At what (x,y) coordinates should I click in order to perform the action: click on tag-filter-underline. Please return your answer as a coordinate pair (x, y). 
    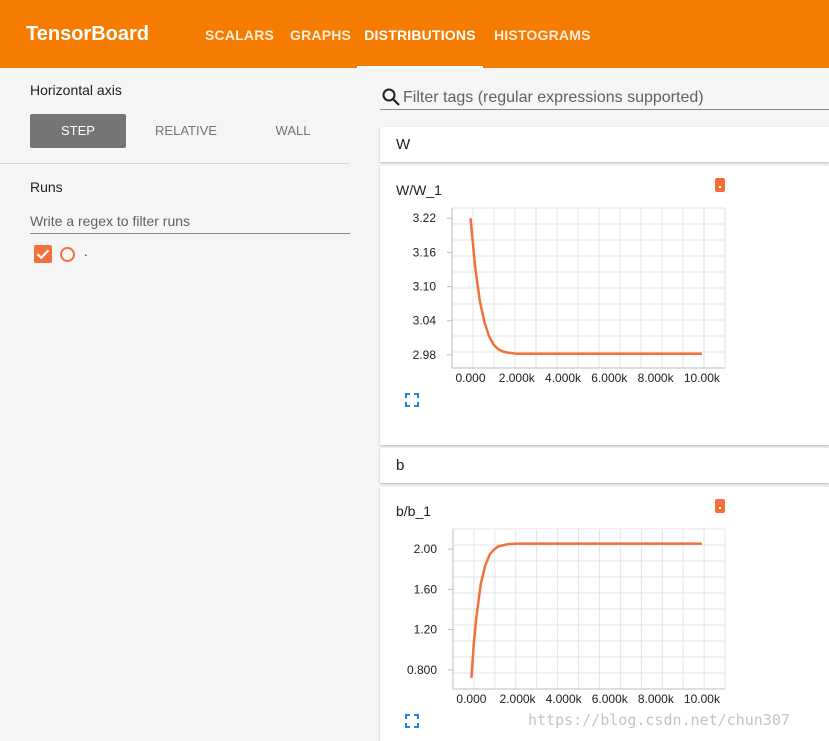
    Looking at the image, I should click on (604, 109).